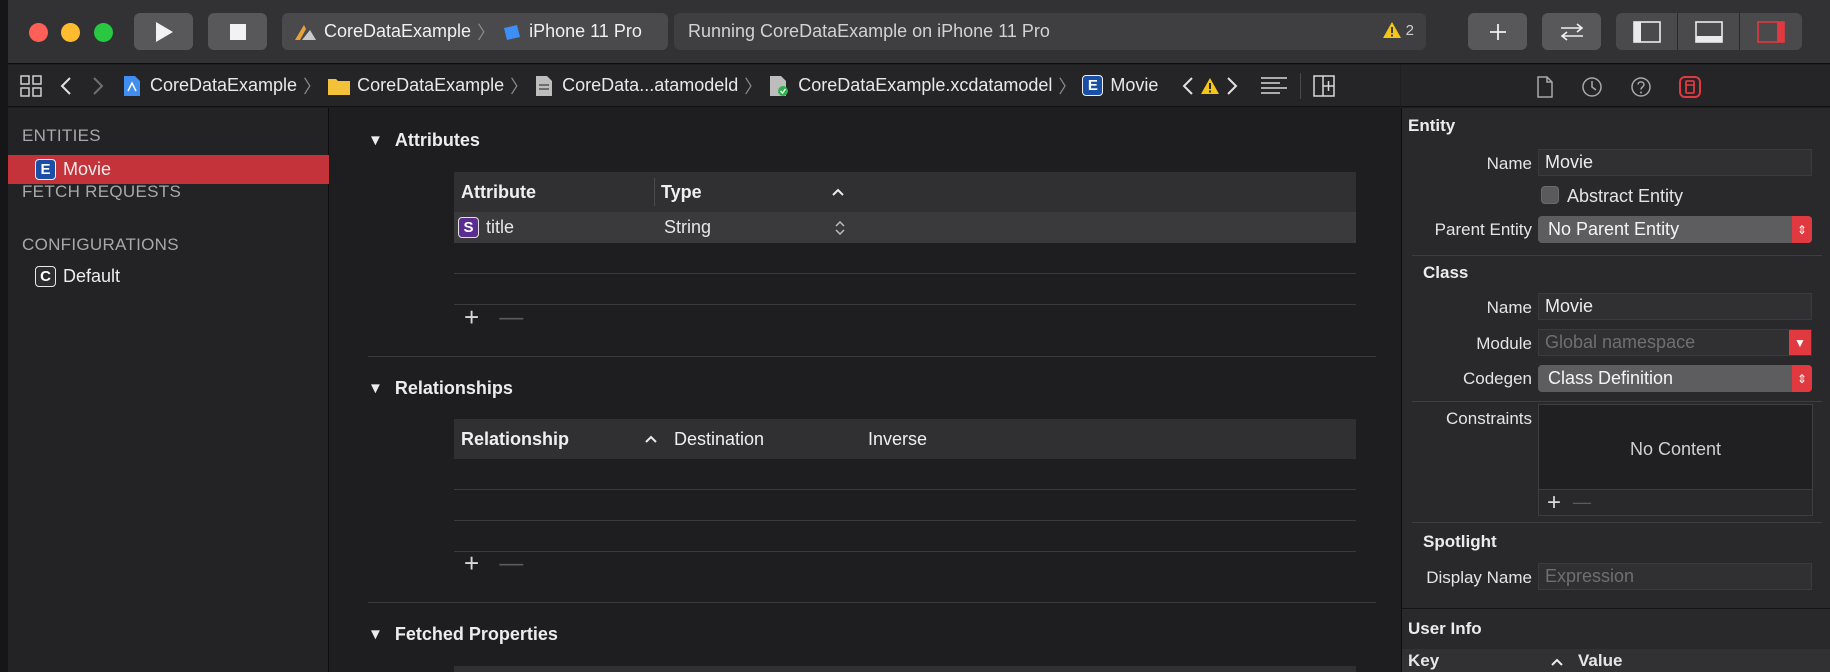  I want to click on column-header-inverse: Inverse, so click(897, 439).